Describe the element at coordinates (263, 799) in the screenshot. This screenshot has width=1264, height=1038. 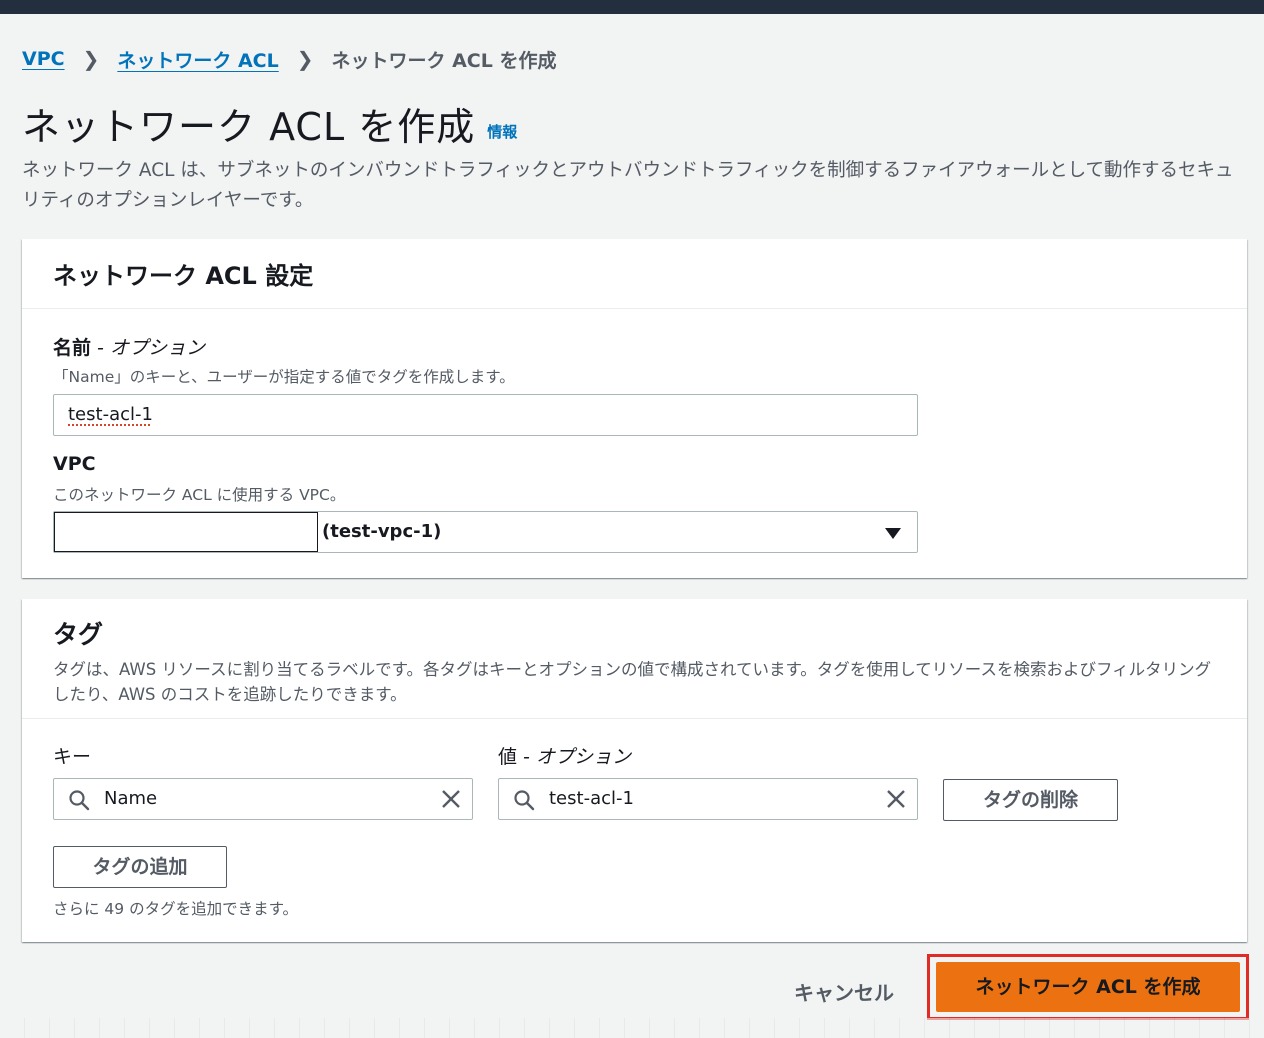
I see `tag-key-input: Name` at that location.